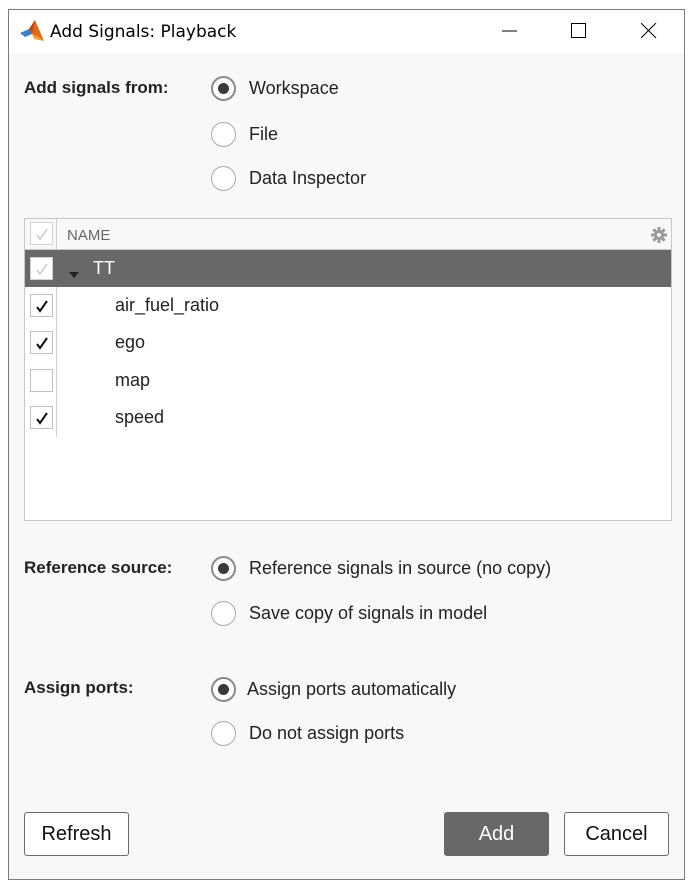 Image resolution: width=693 pixels, height=887 pixels. I want to click on row-name: ego, so click(130, 342).